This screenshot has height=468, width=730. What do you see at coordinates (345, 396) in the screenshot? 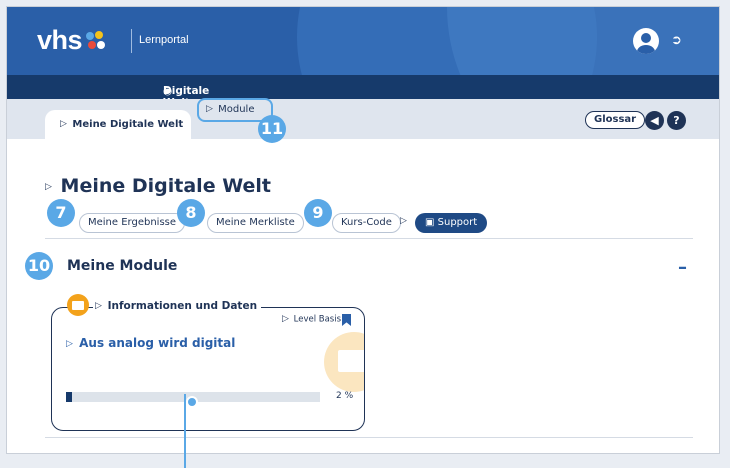
I see `progress-percent: 2 %` at bounding box center [345, 396].